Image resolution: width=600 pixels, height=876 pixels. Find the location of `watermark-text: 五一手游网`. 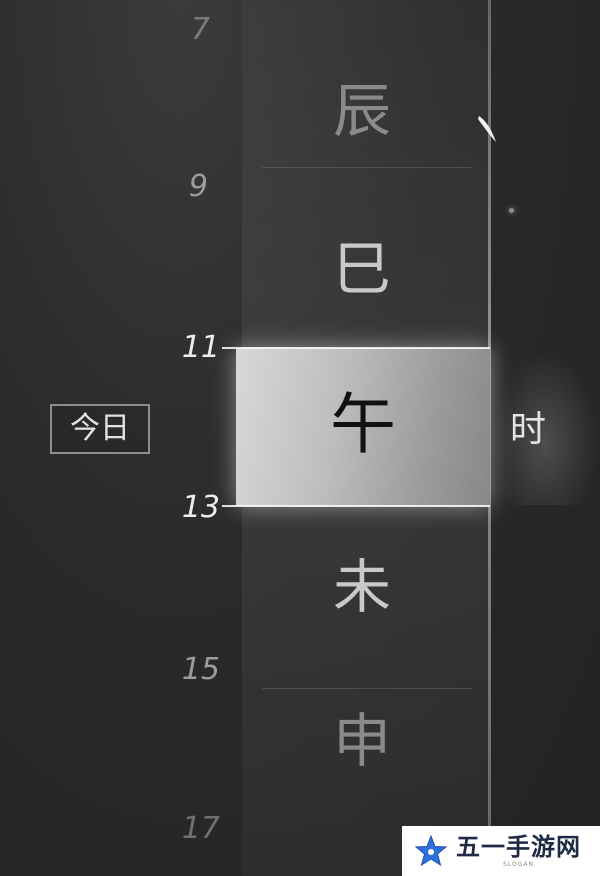

watermark-text: 五一手游网 is located at coordinates (518, 846).